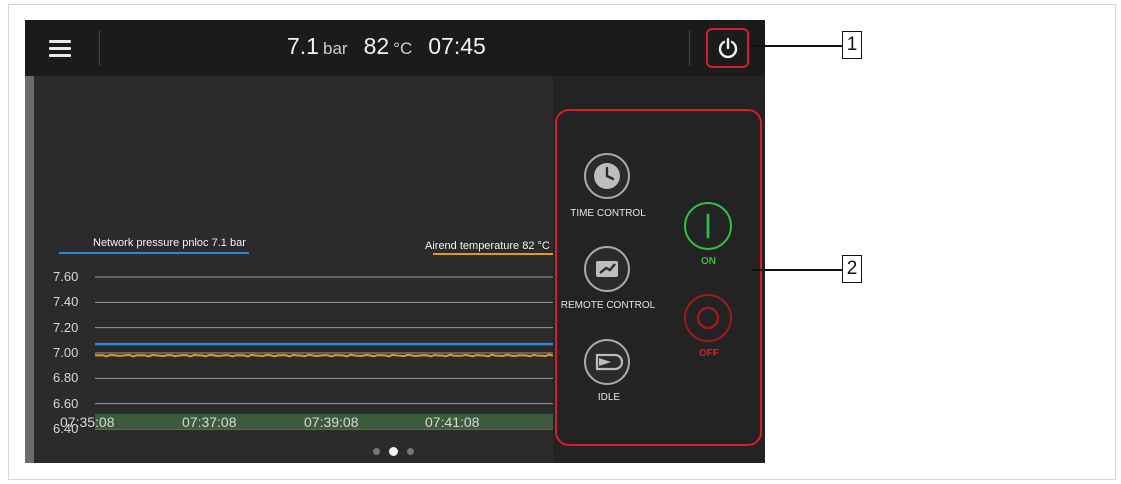  I want to click on temperature-value: 82, so click(376, 46).